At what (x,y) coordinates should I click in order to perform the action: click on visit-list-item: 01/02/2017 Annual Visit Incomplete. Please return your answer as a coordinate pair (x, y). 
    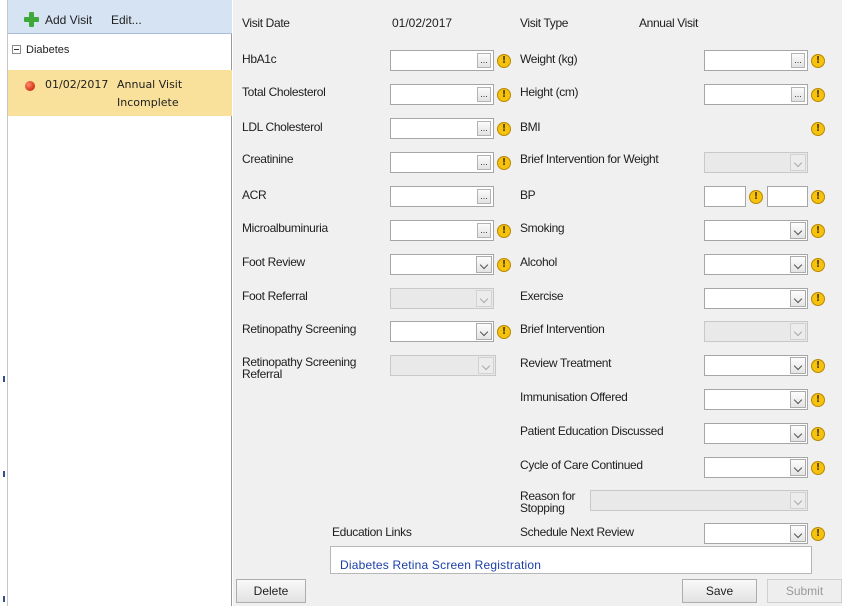
    Looking at the image, I should click on (120, 93).